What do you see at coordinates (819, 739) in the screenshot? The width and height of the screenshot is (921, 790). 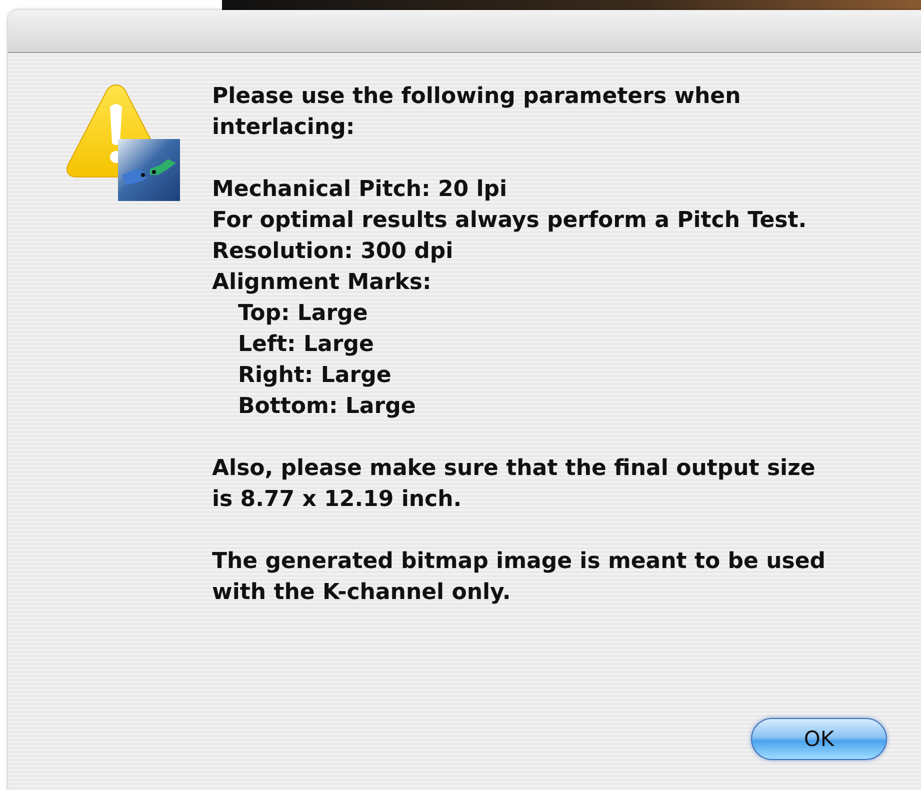 I see `ok-button: OK` at bounding box center [819, 739].